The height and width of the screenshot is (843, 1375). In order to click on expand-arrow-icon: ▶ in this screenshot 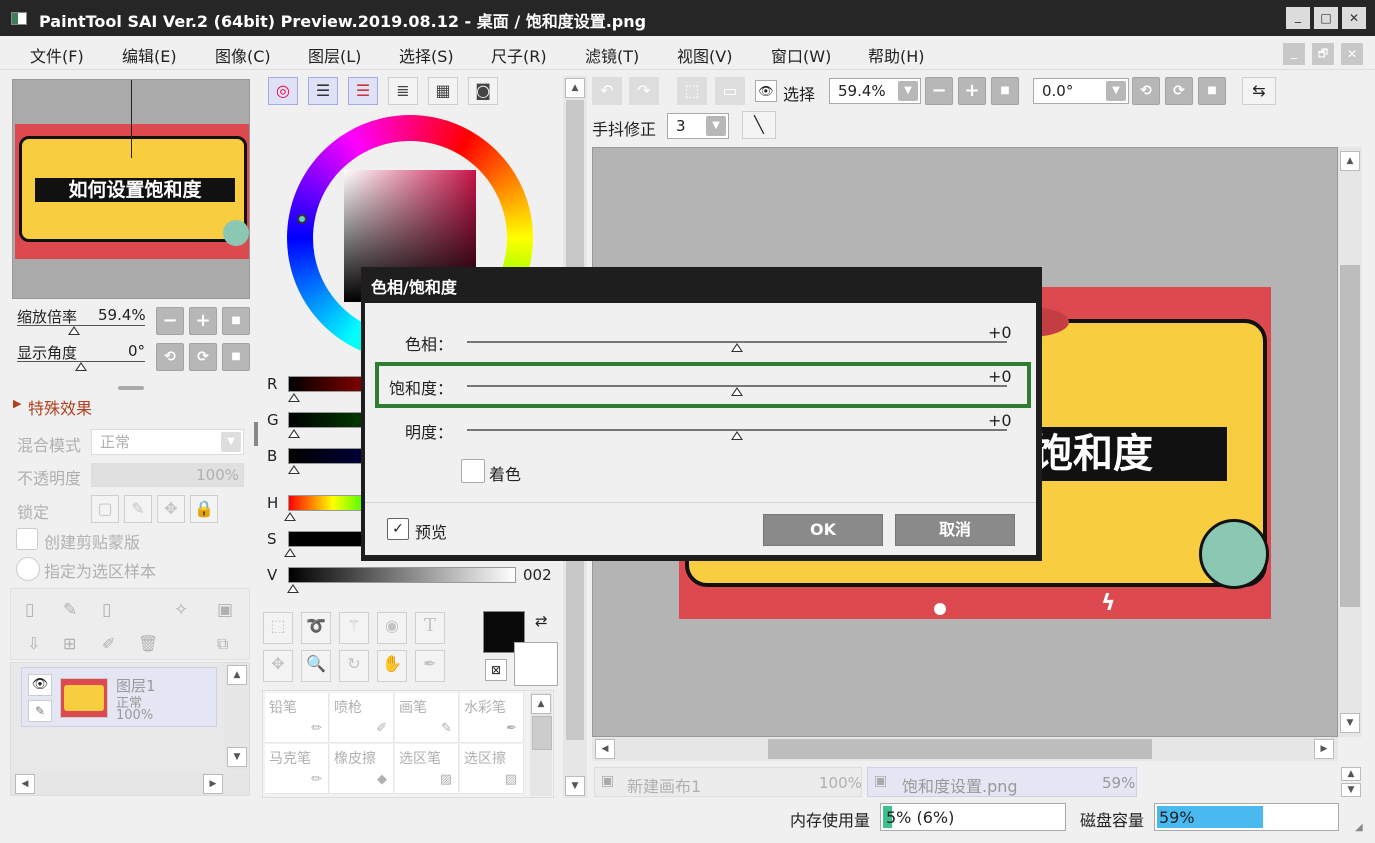, I will do `click(17, 403)`.